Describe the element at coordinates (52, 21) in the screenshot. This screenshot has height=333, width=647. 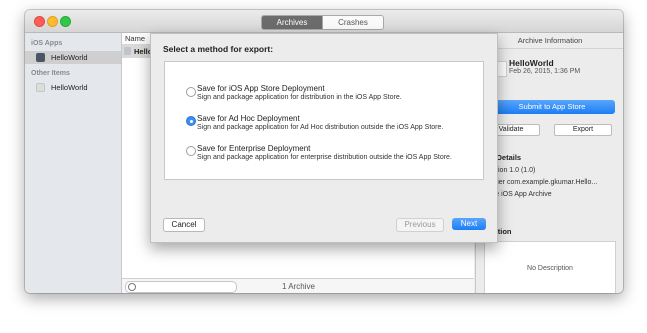
I see `minimize-window-button` at that location.